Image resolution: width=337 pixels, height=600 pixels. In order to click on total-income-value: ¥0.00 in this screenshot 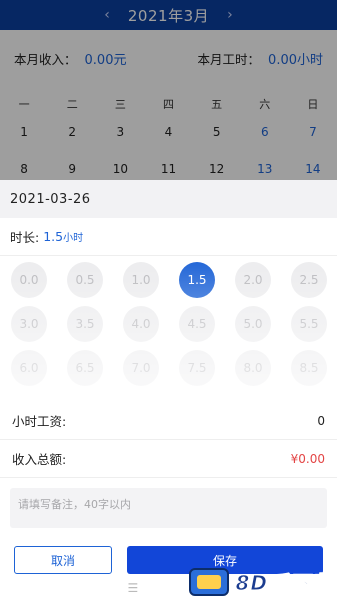, I will do `click(307, 458)`.